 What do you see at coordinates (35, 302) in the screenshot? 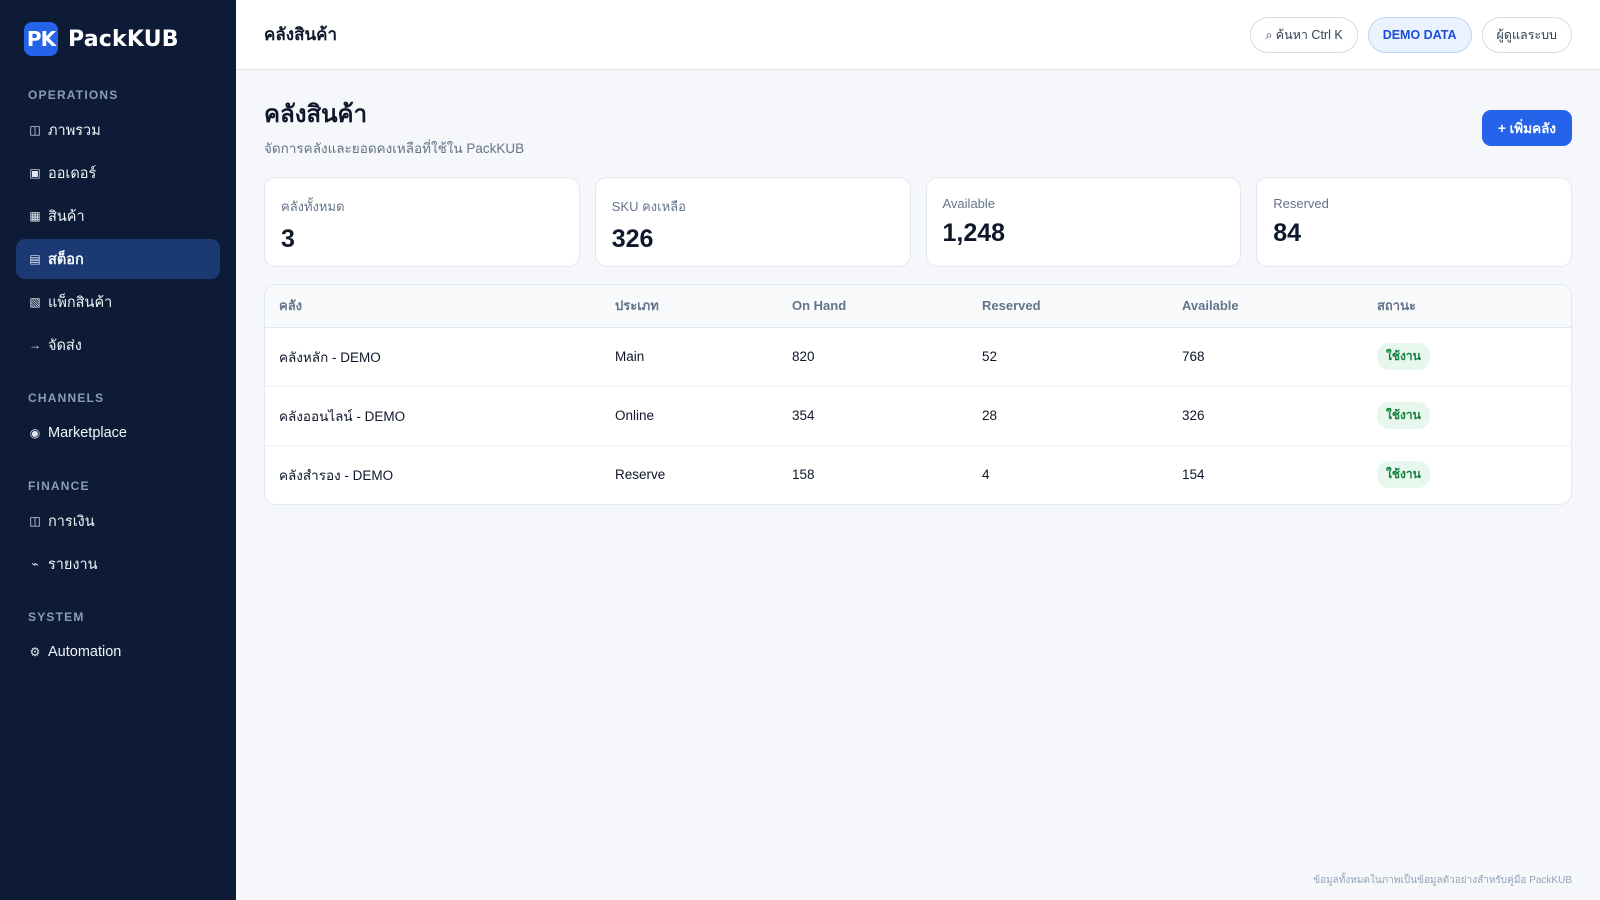
I see `packing-icon: ▧` at bounding box center [35, 302].